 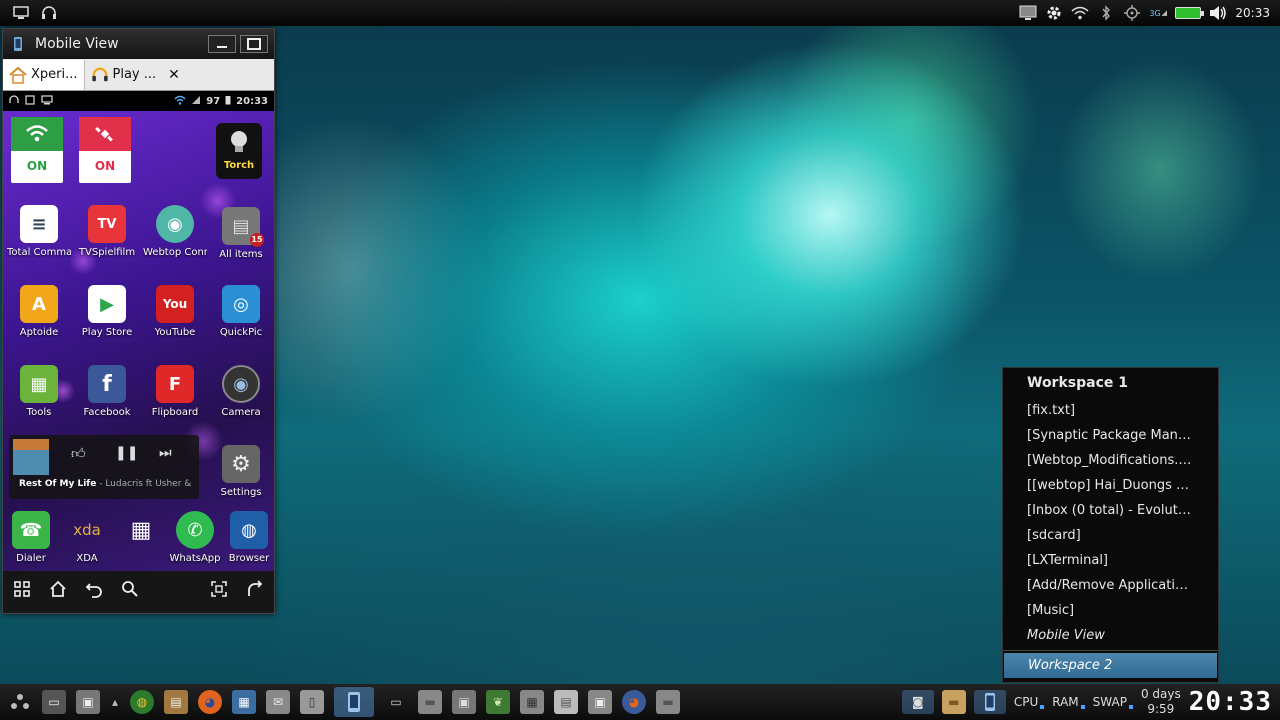 I want to click on phone-status-bar: 97 20:33, so click(x=138, y=101).